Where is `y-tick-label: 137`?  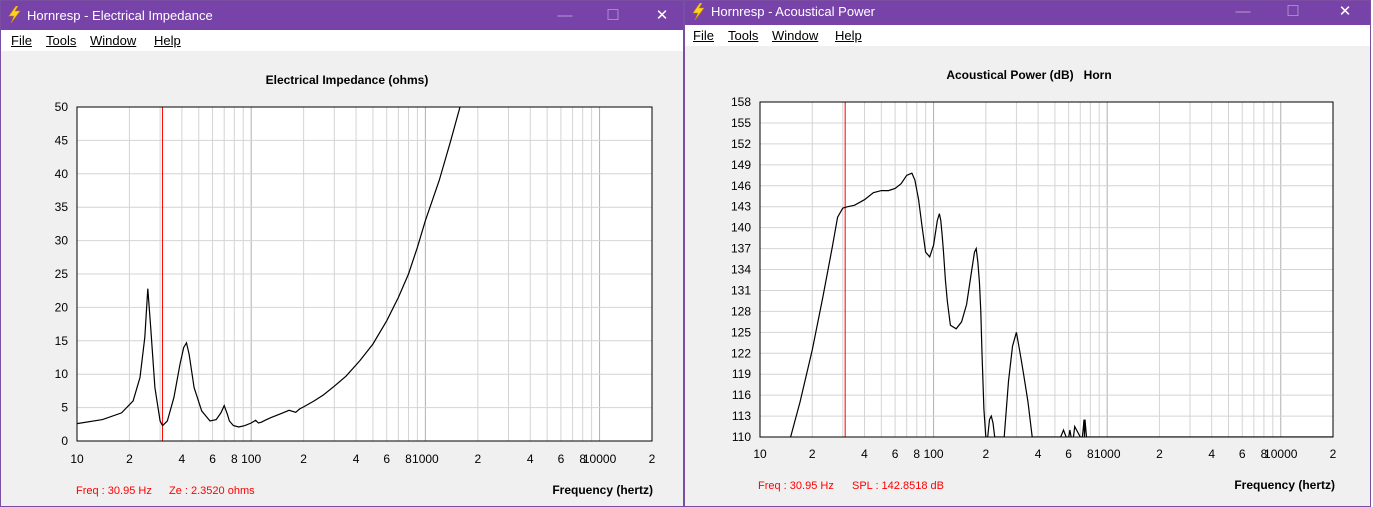 y-tick-label: 137 is located at coordinates (741, 249).